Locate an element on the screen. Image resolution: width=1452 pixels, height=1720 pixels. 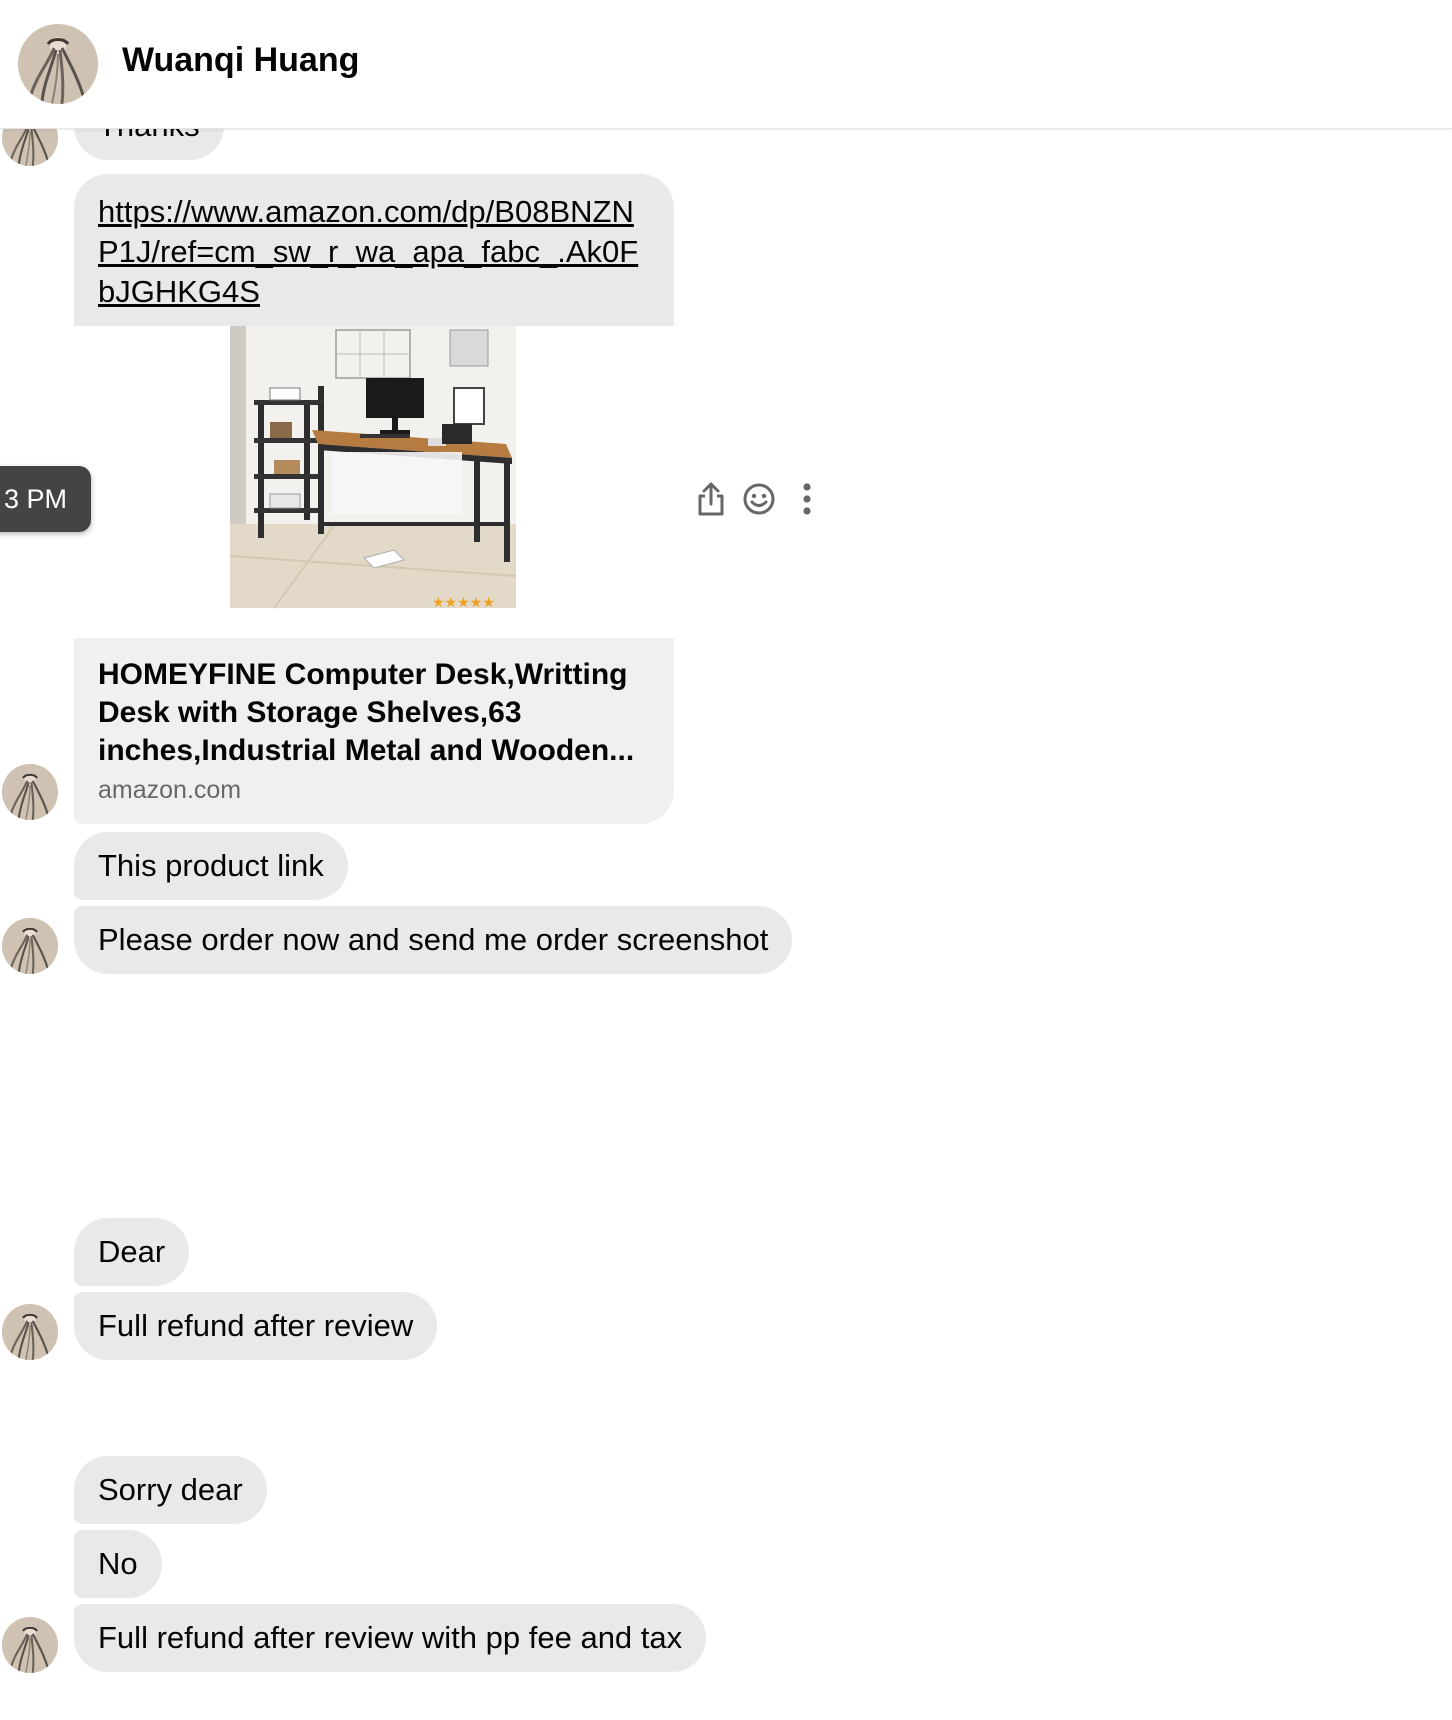
message-bubble: This product link is located at coordinates (211, 866).